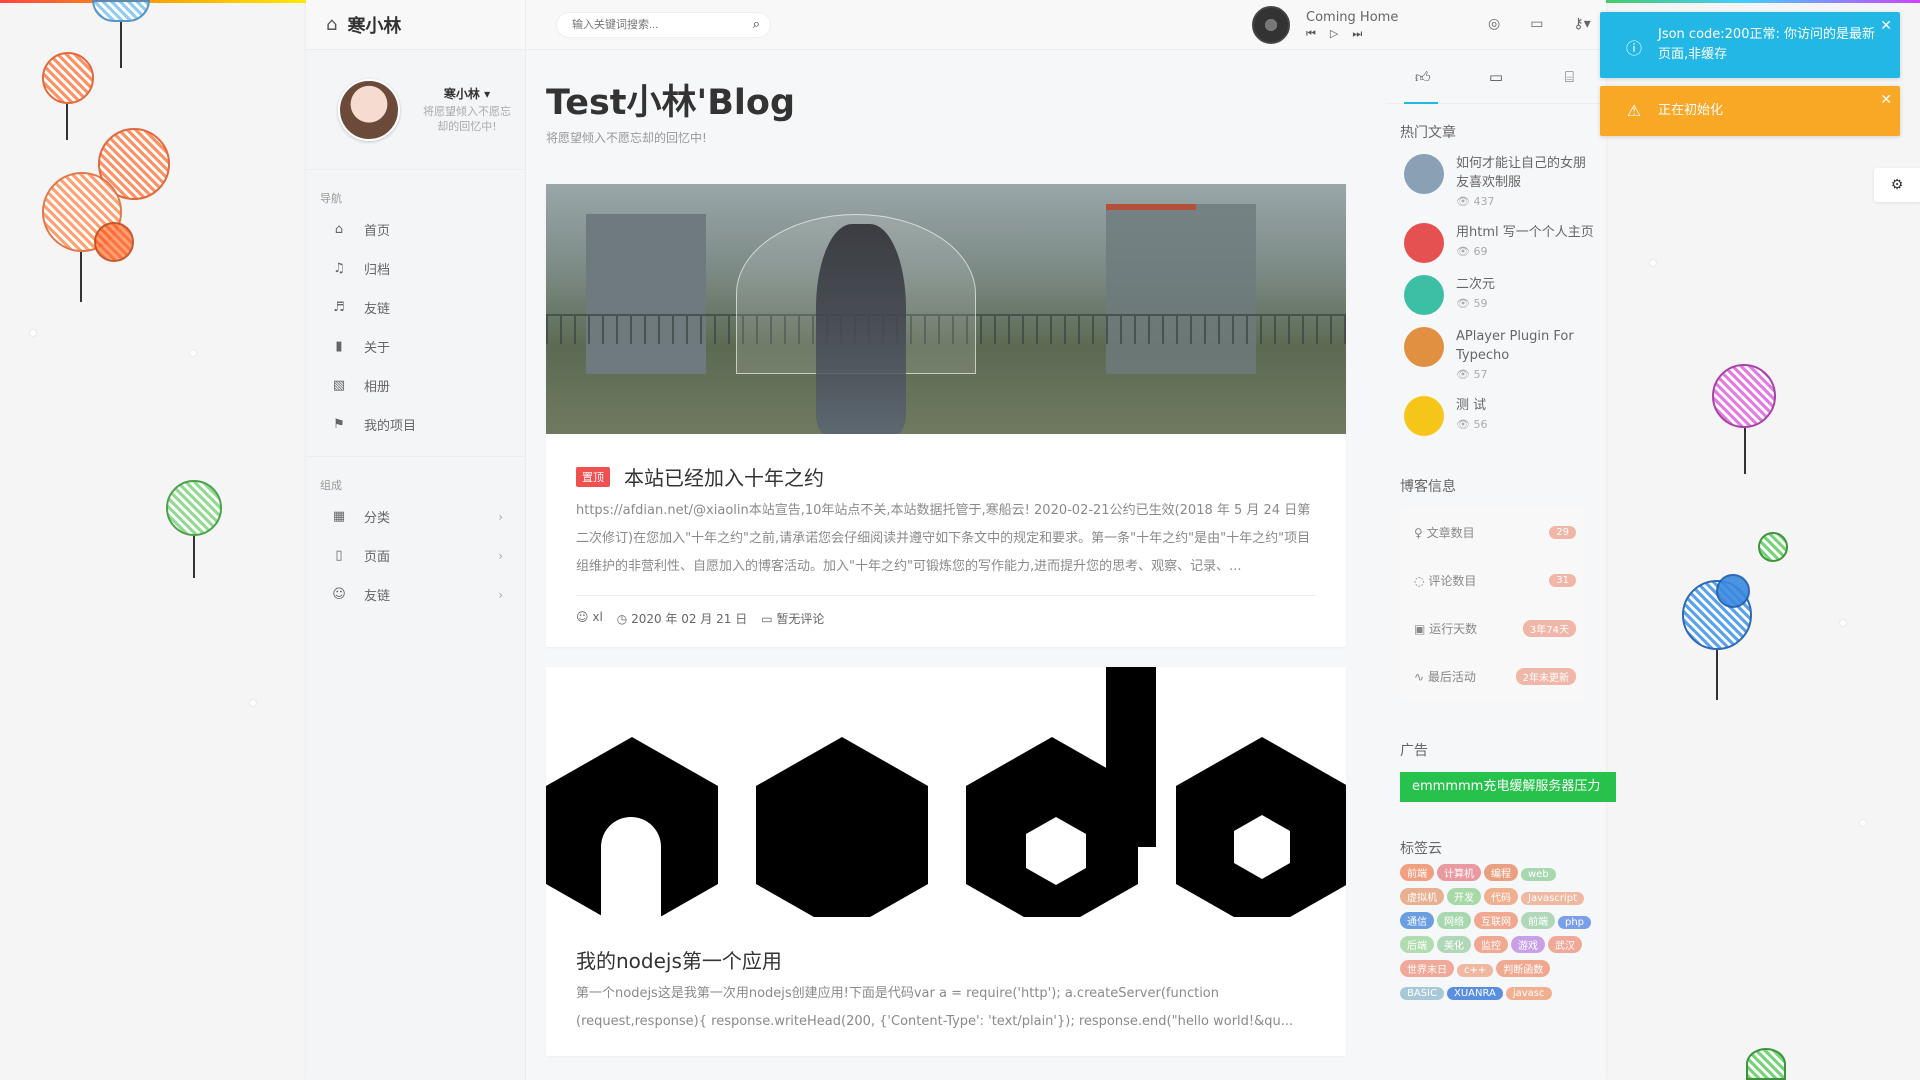 Image resolution: width=1920 pixels, height=1080 pixels. What do you see at coordinates (1428, 133) in the screenshot?
I see `hot-posts-title: 热门文章` at bounding box center [1428, 133].